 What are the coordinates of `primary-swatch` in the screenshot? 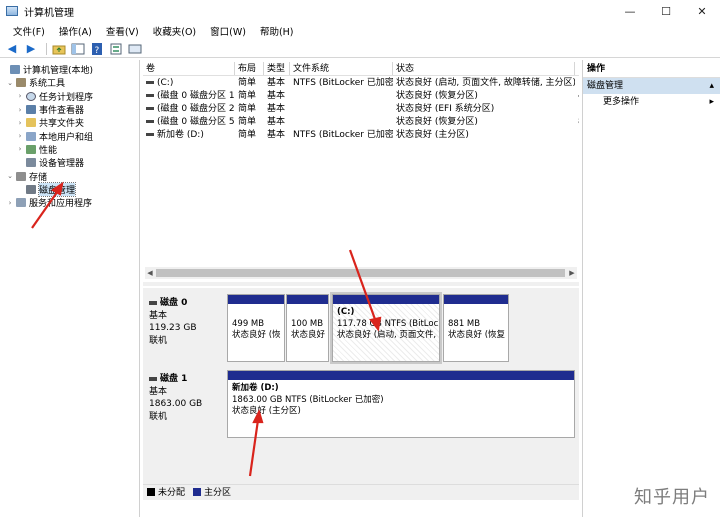 It's located at (197, 491).